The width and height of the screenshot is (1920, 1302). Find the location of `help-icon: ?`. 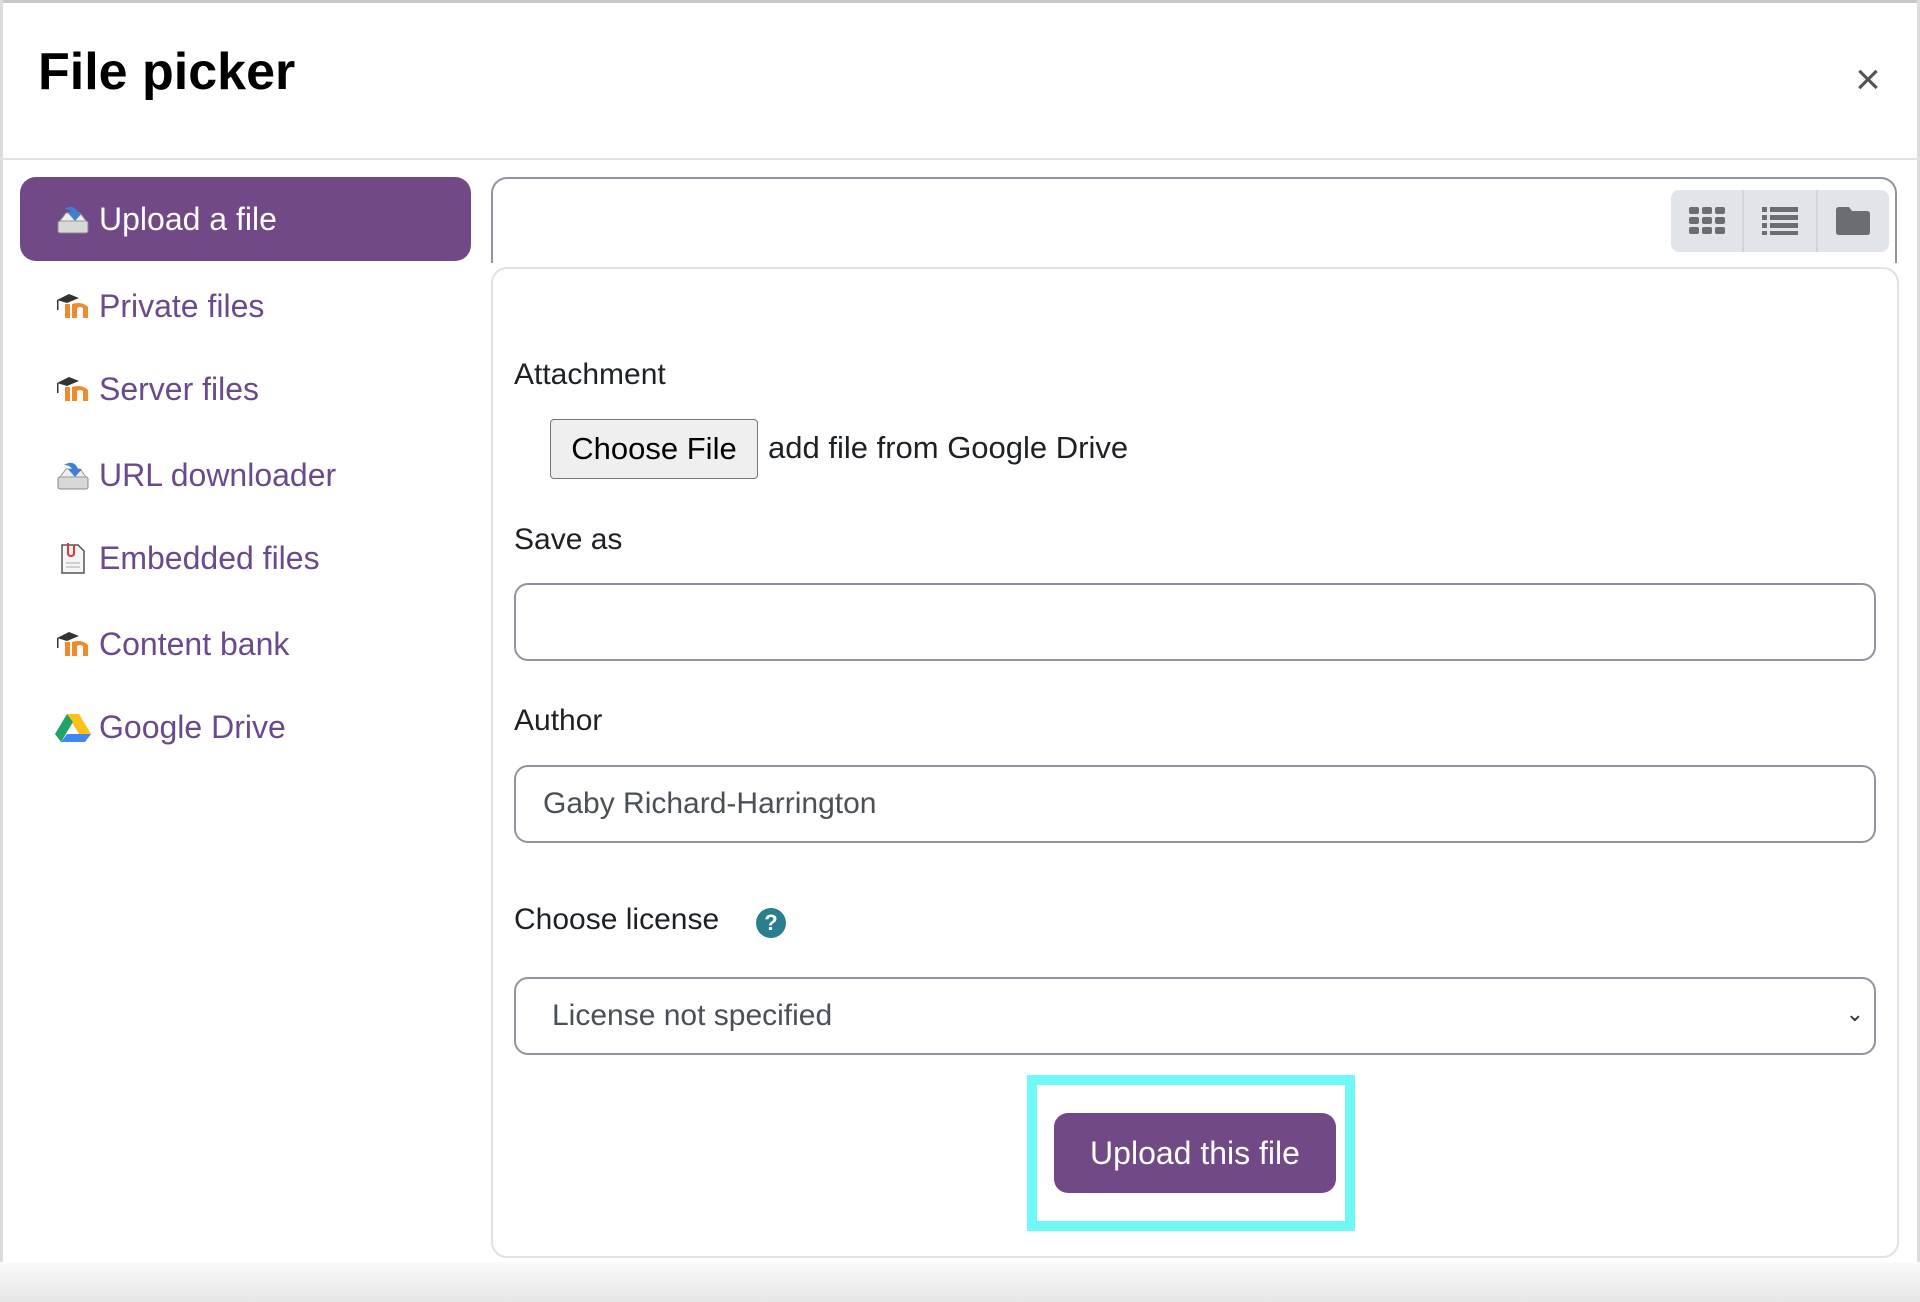

help-icon: ? is located at coordinates (771, 923).